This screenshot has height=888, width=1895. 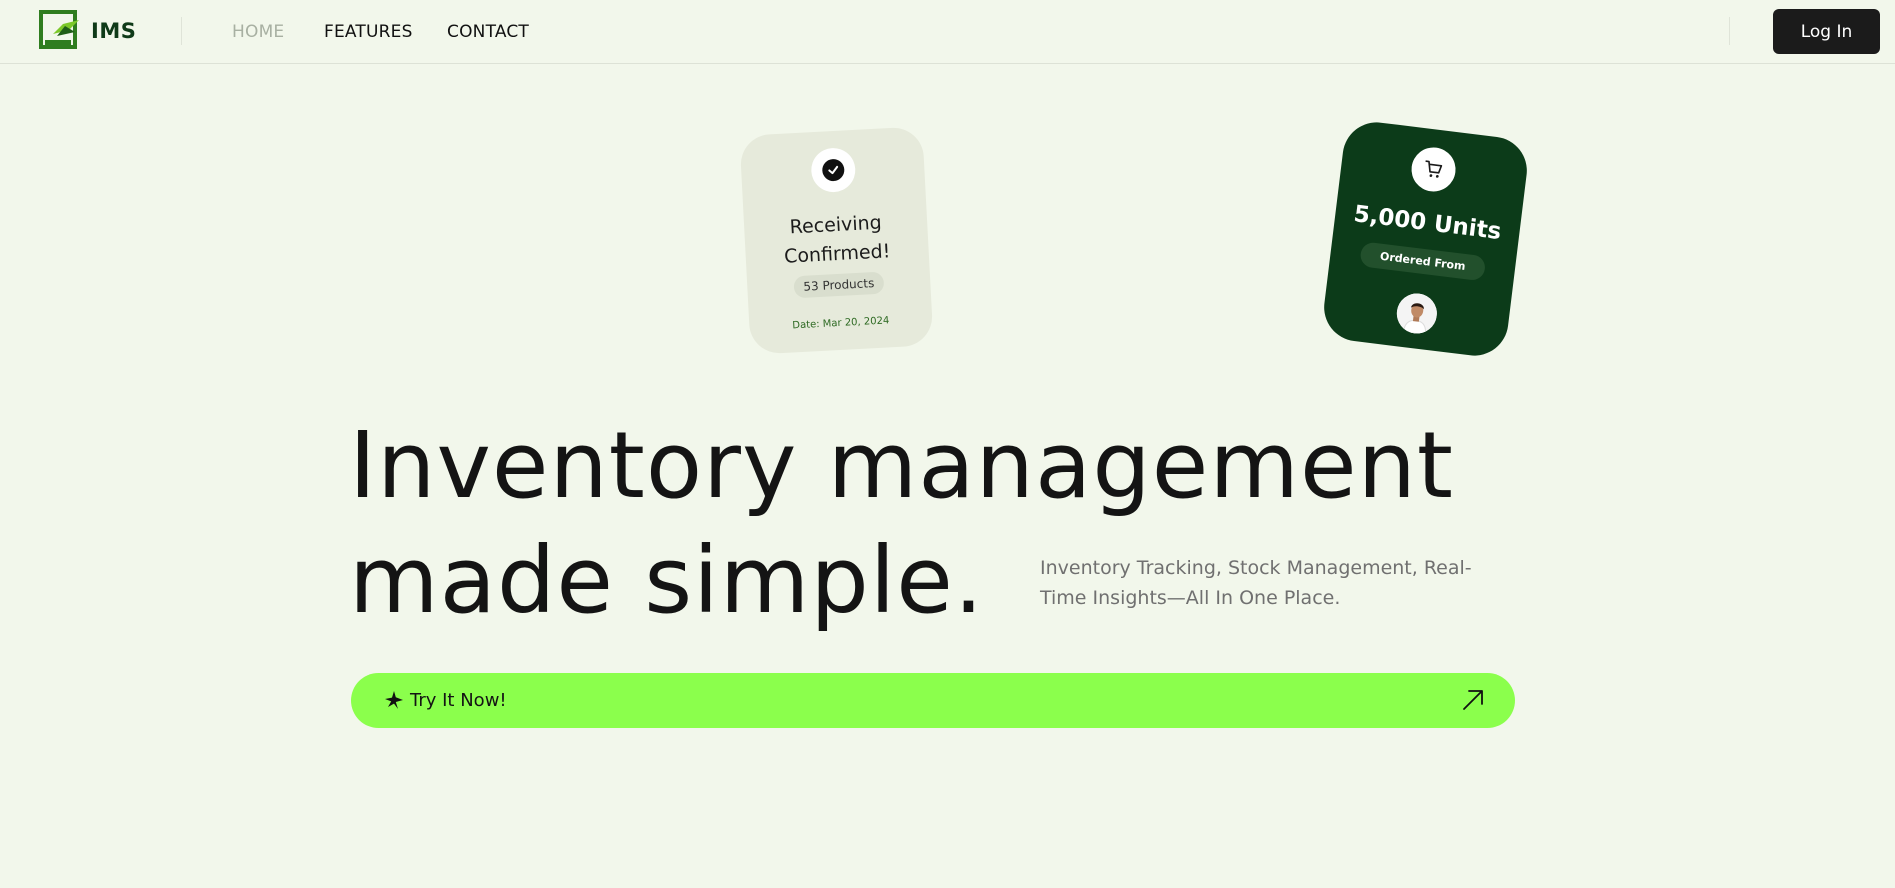 I want to click on check-icon, so click(x=833, y=170).